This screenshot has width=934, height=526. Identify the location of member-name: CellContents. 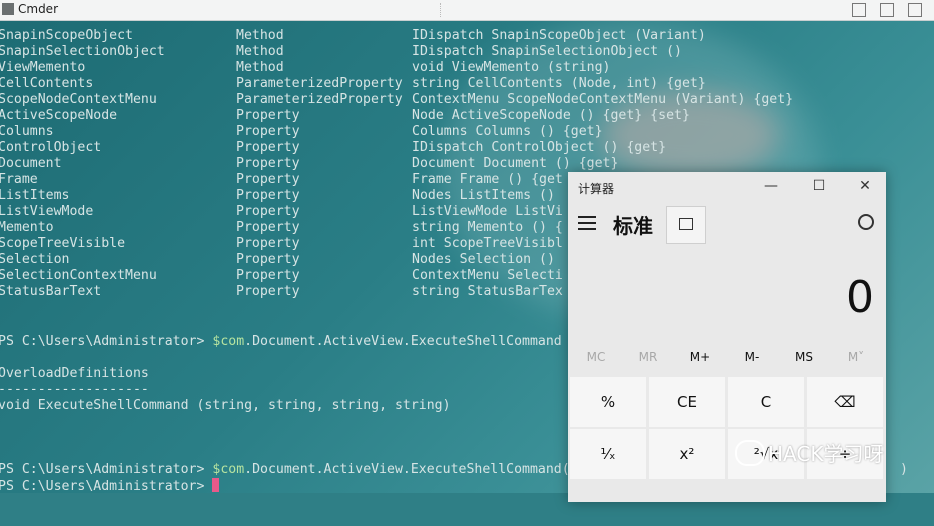
(47, 83).